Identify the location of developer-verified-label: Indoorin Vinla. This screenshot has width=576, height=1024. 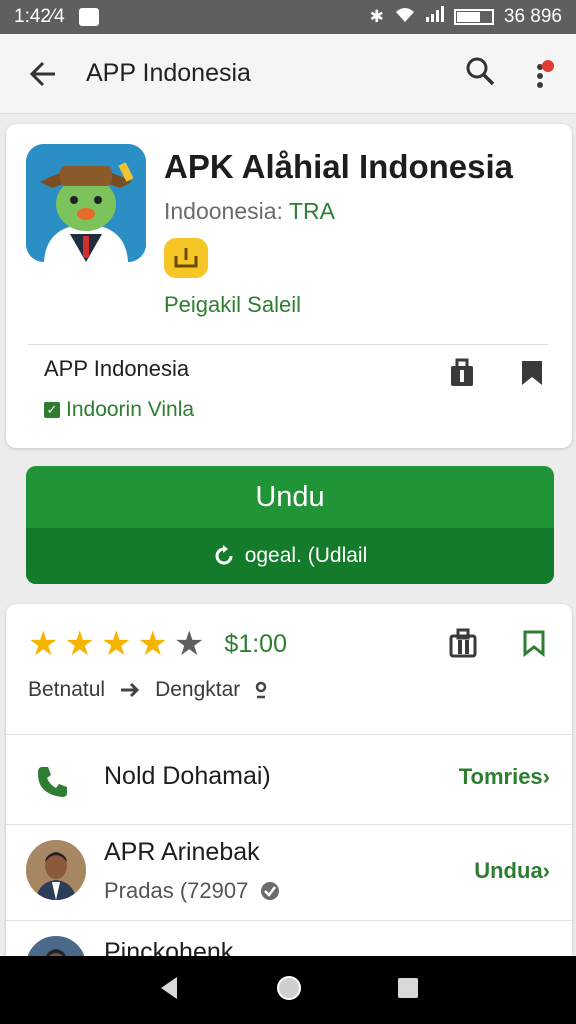
(130, 409).